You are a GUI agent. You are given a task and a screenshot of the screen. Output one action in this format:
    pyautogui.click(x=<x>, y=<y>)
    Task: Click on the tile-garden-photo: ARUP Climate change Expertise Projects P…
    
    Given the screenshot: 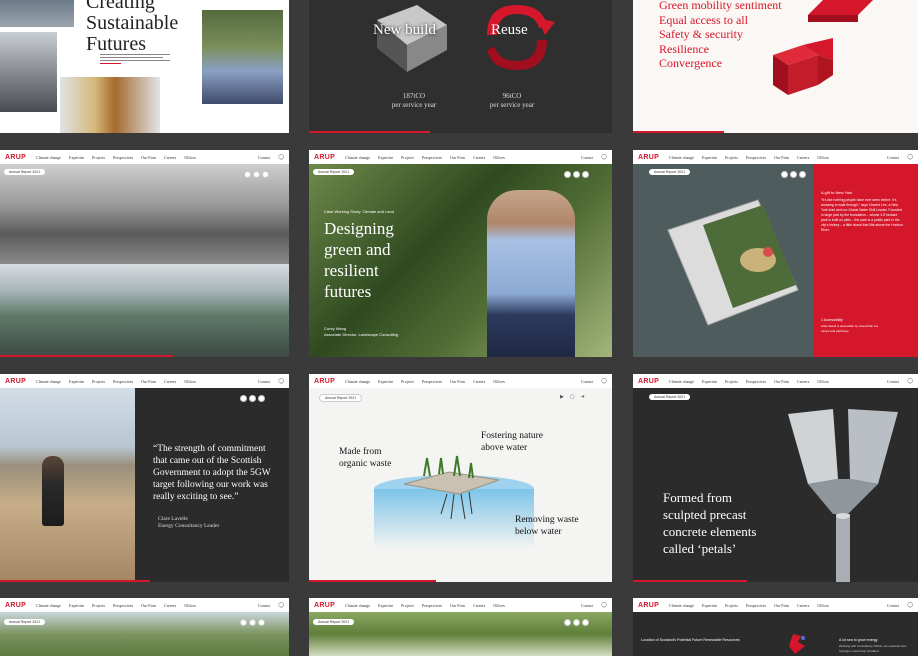 What is the action you would take?
    pyautogui.click(x=460, y=627)
    